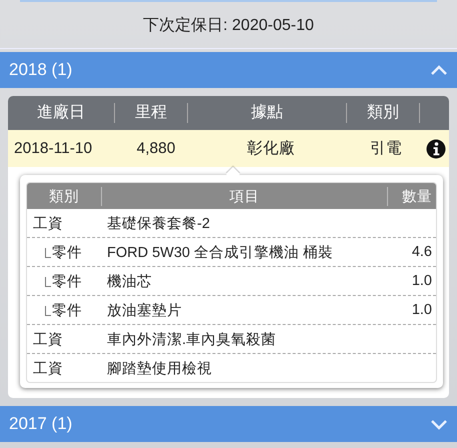 The image size is (457, 448). Describe the element at coordinates (156, 149) in the screenshot. I see `mileage-cell-text: 4,880` at that location.